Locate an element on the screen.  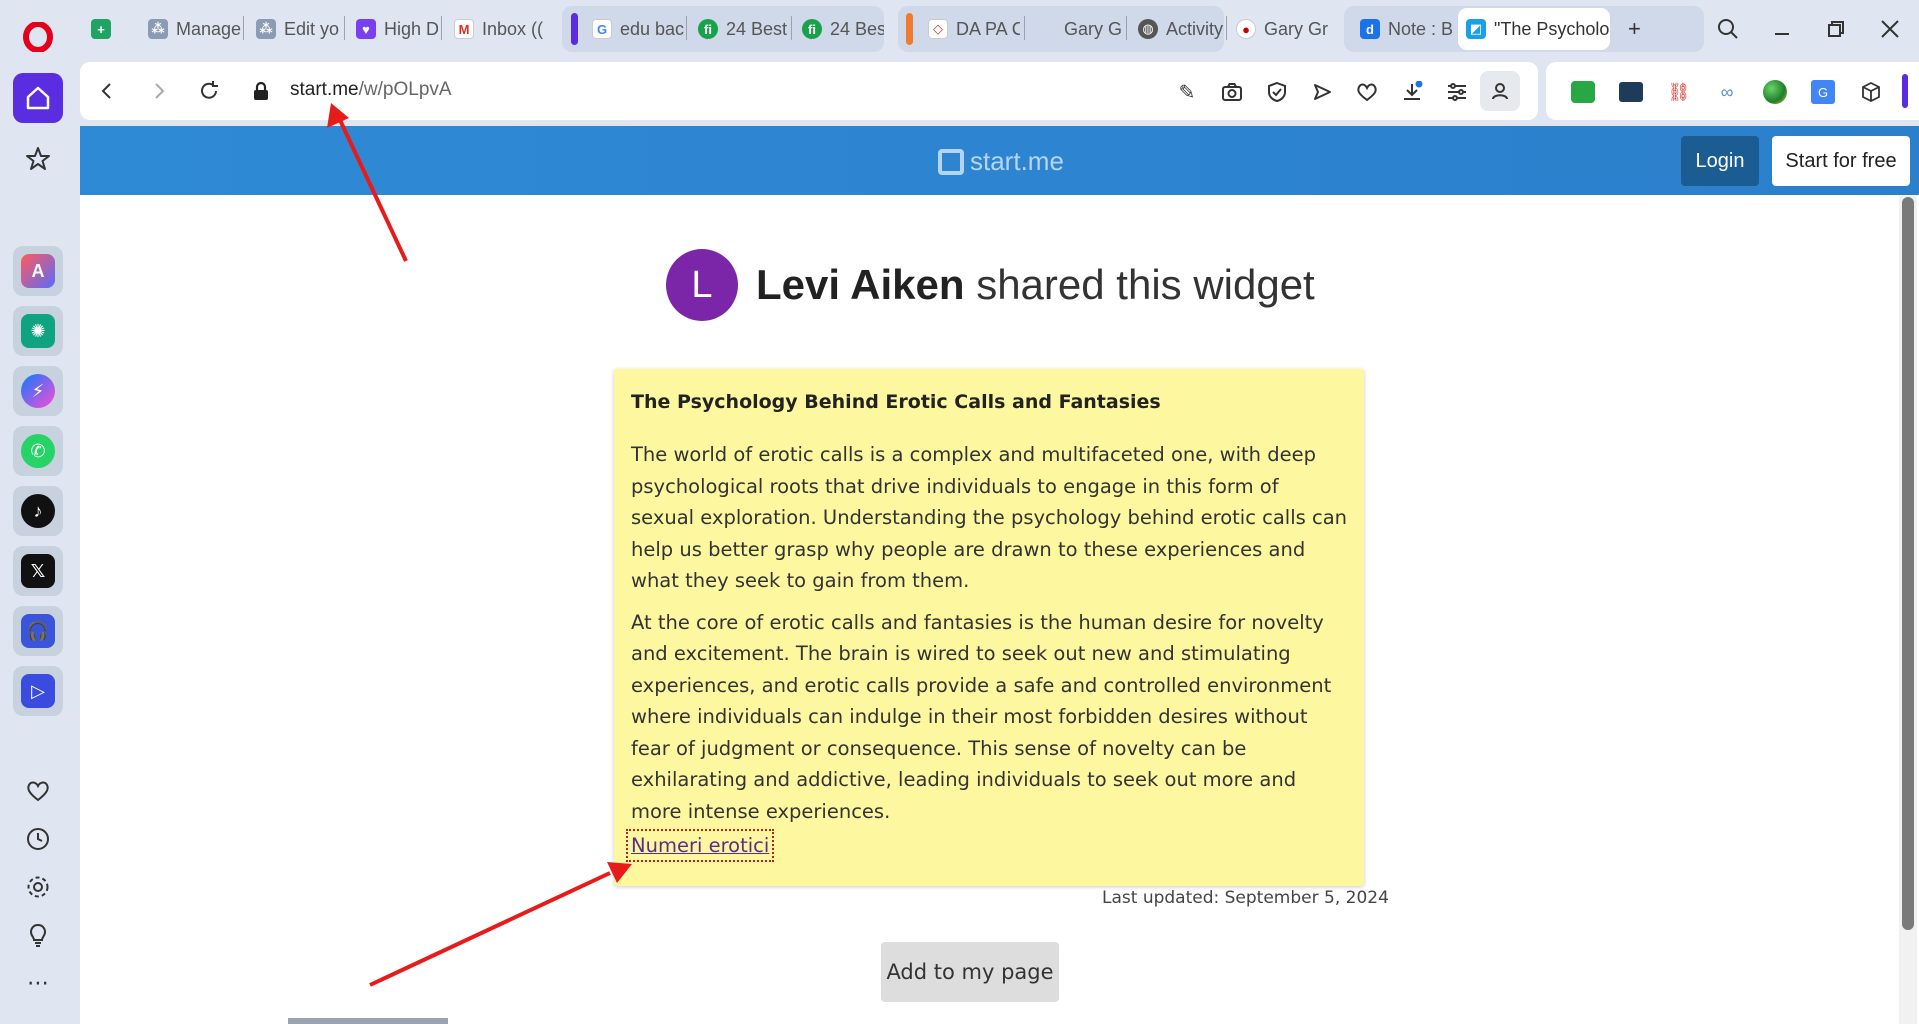
bottom-taskbar-strip is located at coordinates (368, 1021).